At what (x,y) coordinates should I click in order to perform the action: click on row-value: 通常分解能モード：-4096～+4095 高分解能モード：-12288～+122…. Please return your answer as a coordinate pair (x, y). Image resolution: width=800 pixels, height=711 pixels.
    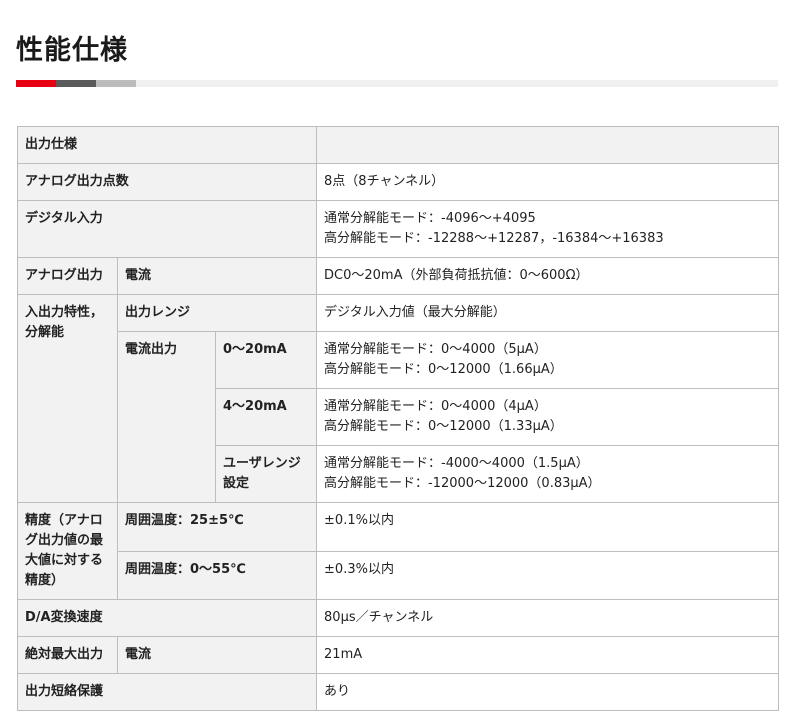
    Looking at the image, I should click on (548, 229).